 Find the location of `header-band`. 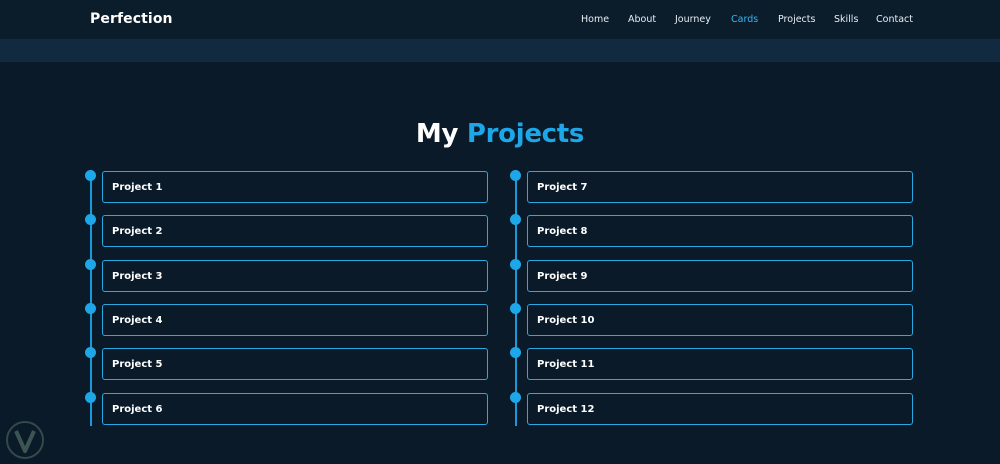

header-band is located at coordinates (500, 51).